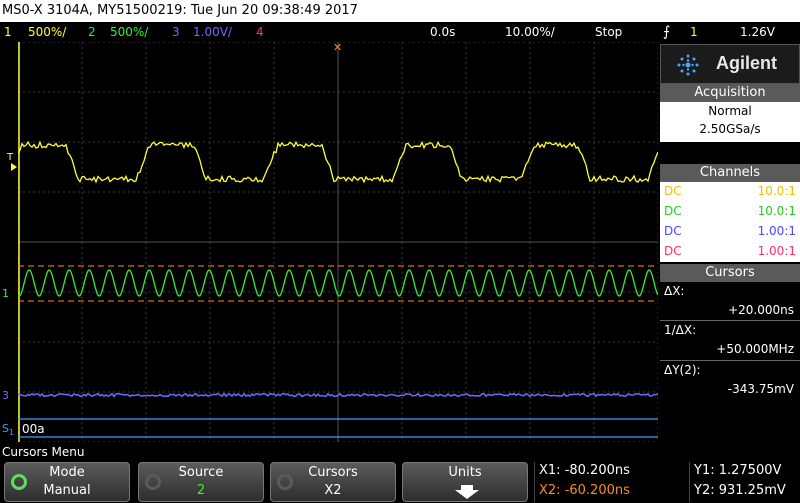 The height and width of the screenshot is (503, 800). What do you see at coordinates (201, 490) in the screenshot?
I see `source-softkey-value: 2` at bounding box center [201, 490].